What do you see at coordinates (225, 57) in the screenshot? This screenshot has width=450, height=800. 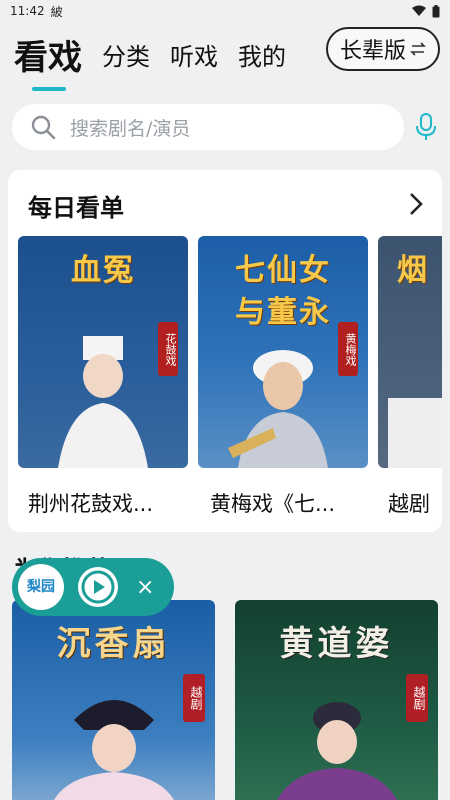 I see `top-tabs: 看戏 分类 听戏 我的 长辈版` at bounding box center [225, 57].